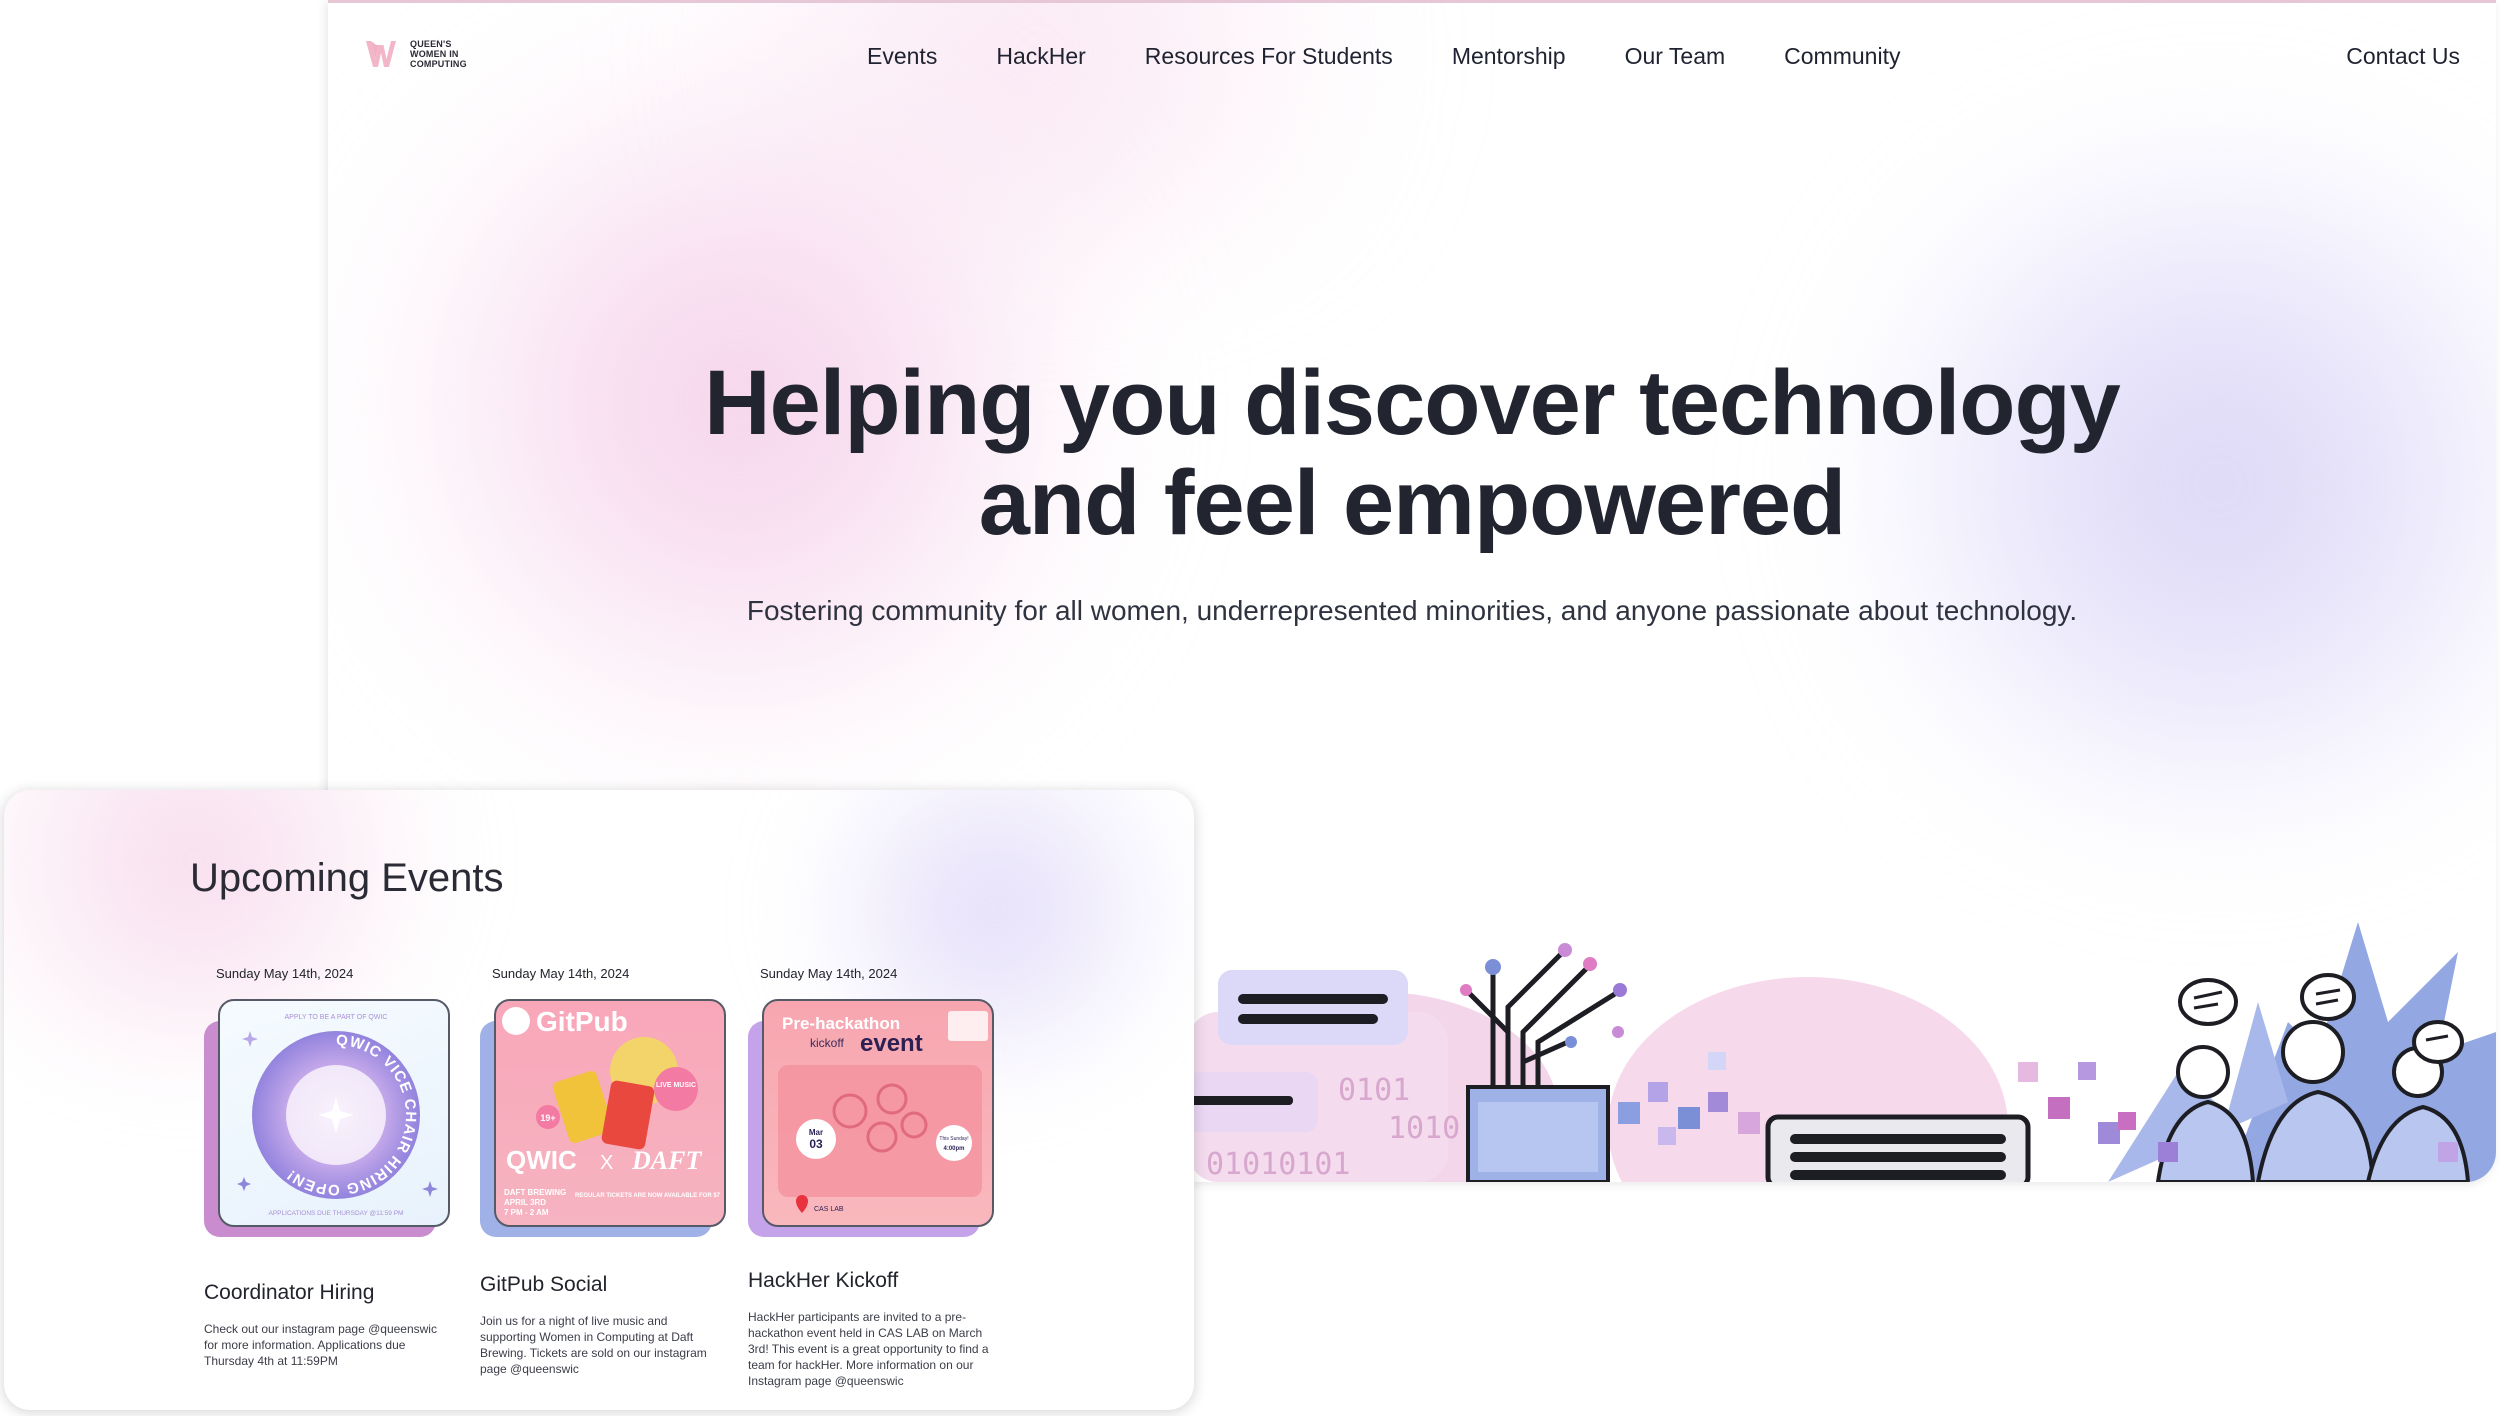 Image resolution: width=2501 pixels, height=1416 pixels. What do you see at coordinates (1040, 56) in the screenshot?
I see `nav-link-hackher: HackHer` at bounding box center [1040, 56].